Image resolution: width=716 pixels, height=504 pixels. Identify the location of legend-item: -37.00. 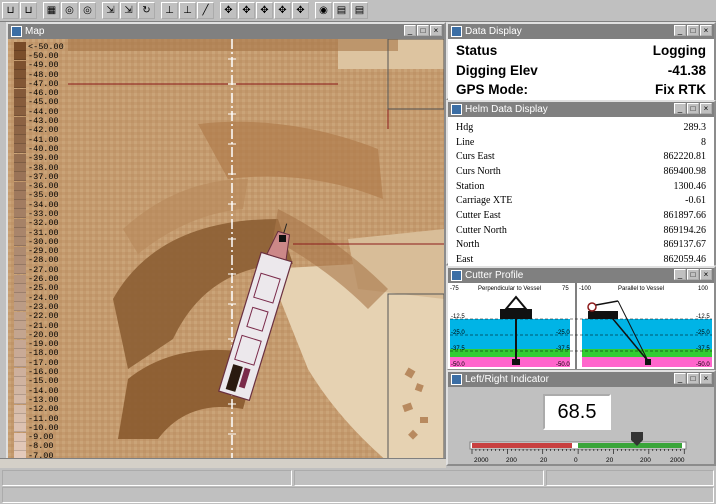
(44, 177).